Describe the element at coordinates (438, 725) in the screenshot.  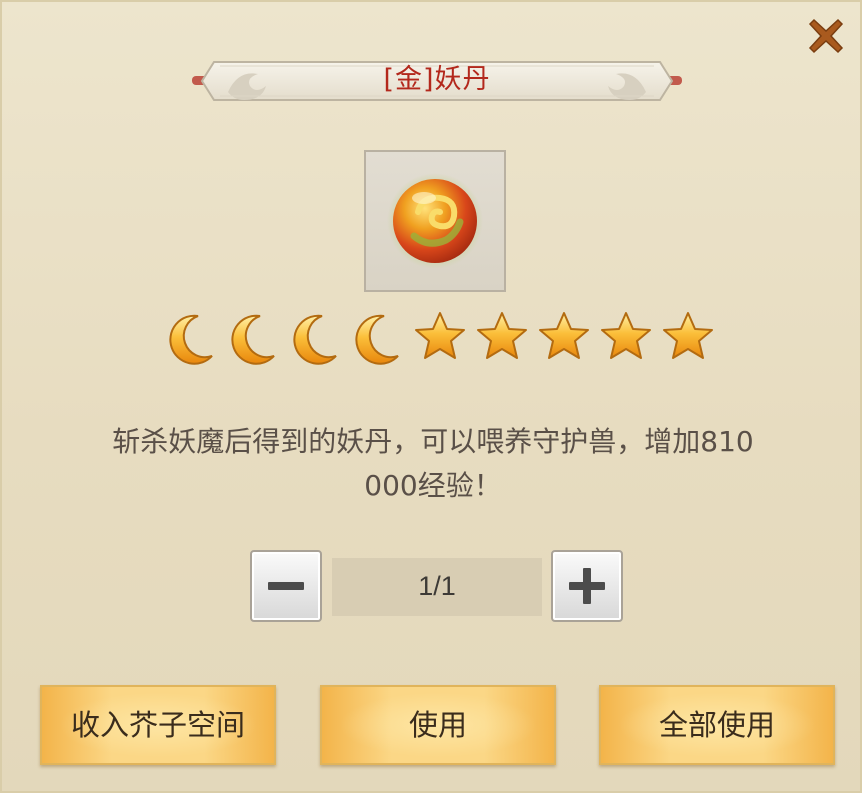
I see `use-button: 使用` at that location.